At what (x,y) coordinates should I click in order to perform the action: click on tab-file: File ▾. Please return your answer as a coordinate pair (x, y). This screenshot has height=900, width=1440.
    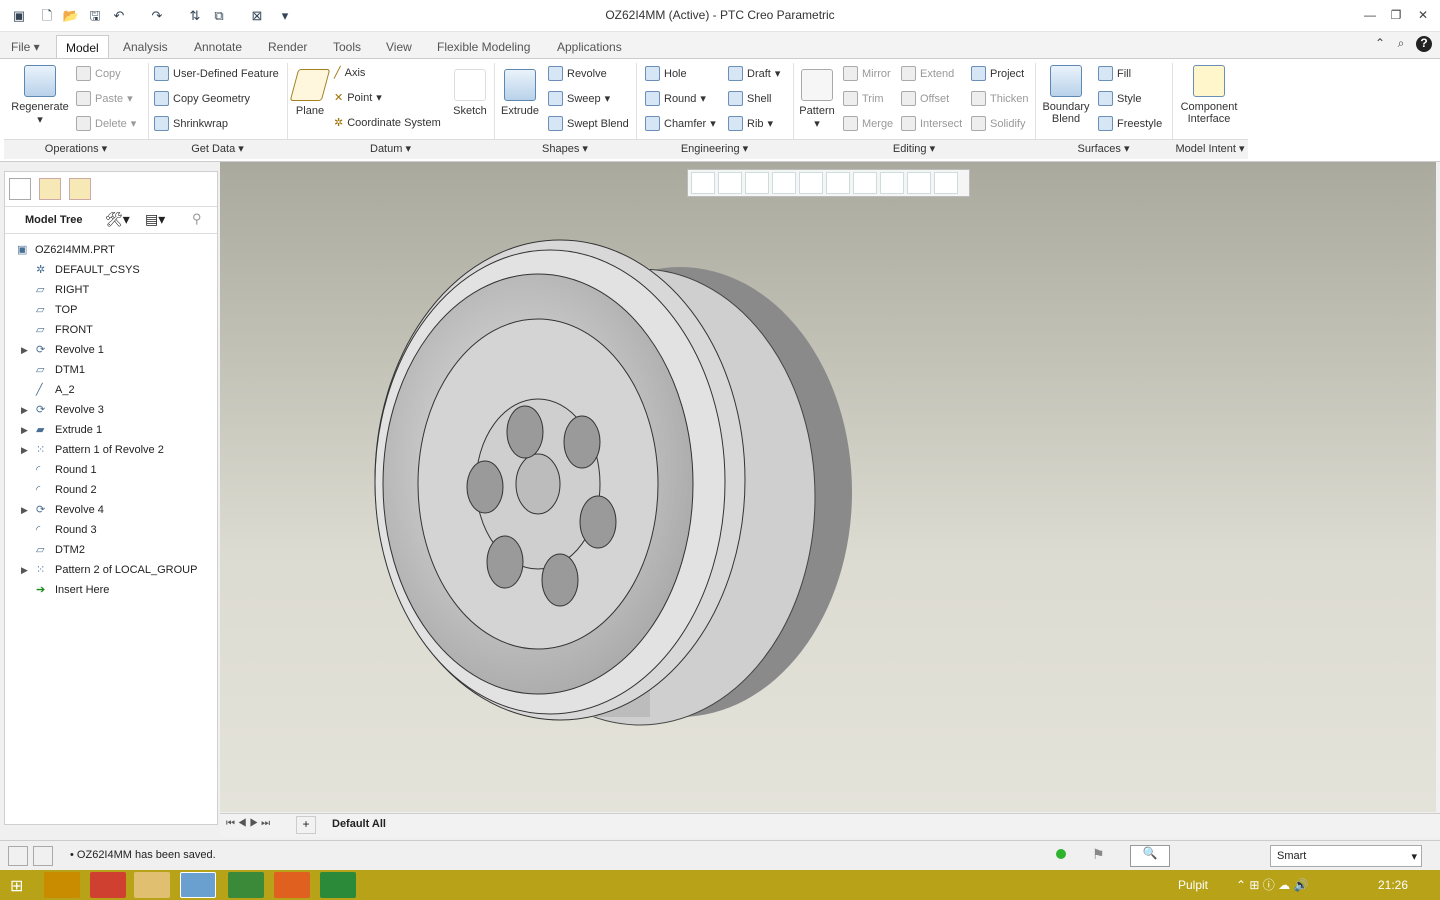
    Looking at the image, I should click on (25, 47).